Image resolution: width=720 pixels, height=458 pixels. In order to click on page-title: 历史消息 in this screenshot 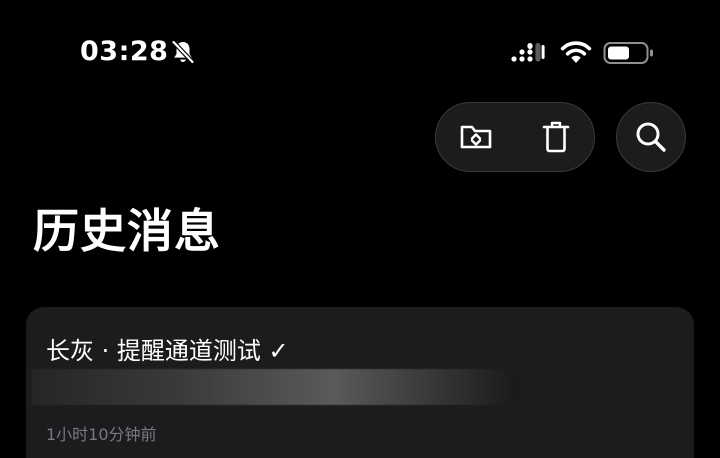, I will do `click(127, 231)`.